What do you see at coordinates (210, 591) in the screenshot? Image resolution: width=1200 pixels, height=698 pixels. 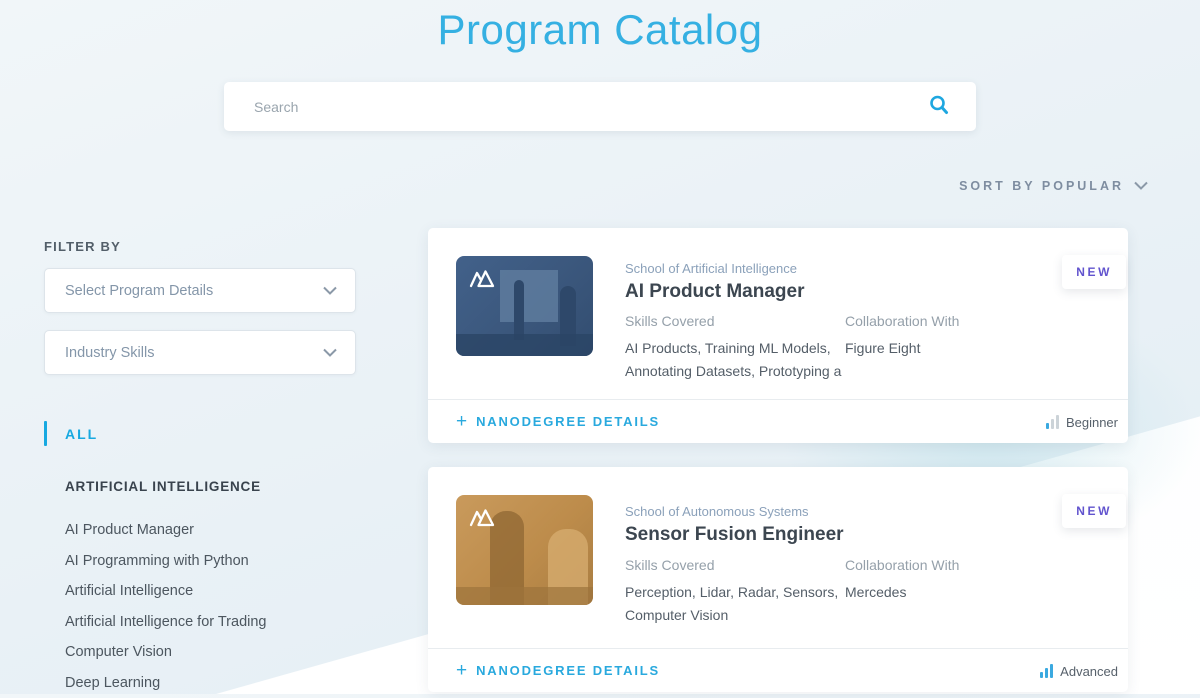 I see `sidebar-item-artificial-intelligence: Artificial Intelligence` at bounding box center [210, 591].